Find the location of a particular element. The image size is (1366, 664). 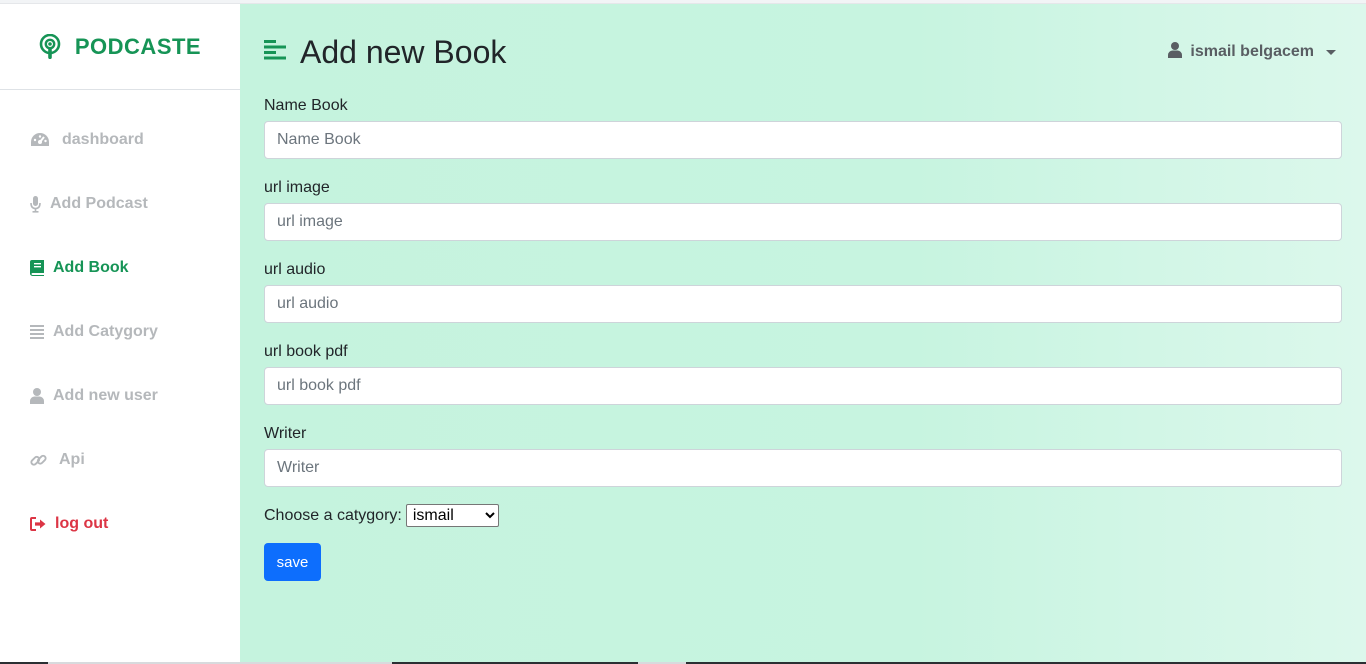

brand: PODCASTE is located at coordinates (120, 47).